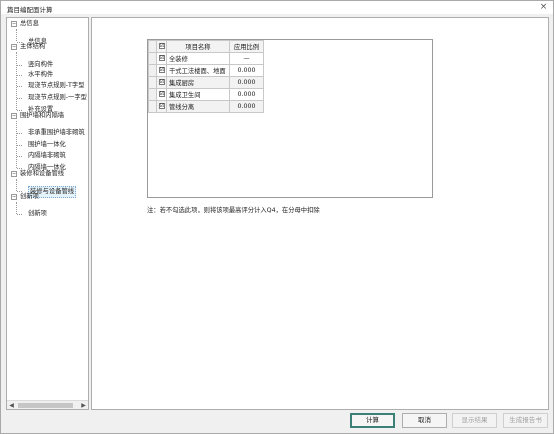 The height and width of the screenshot is (434, 554). What do you see at coordinates (233, 210) in the screenshot?
I see `note-text: 注：若不勾选此项，则将该项最高评分计入Q4，在分母中扣除` at bounding box center [233, 210].